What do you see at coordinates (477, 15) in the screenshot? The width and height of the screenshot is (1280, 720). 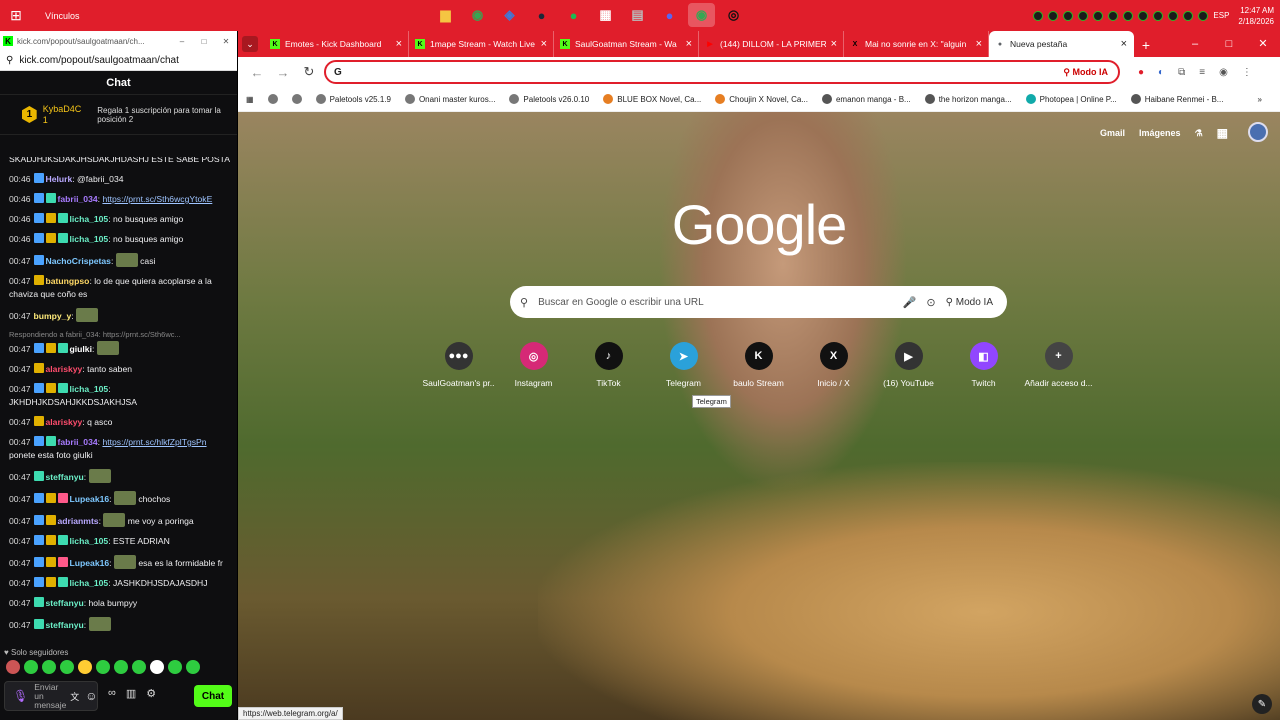 I see `chrome-icon: ◉` at bounding box center [477, 15].